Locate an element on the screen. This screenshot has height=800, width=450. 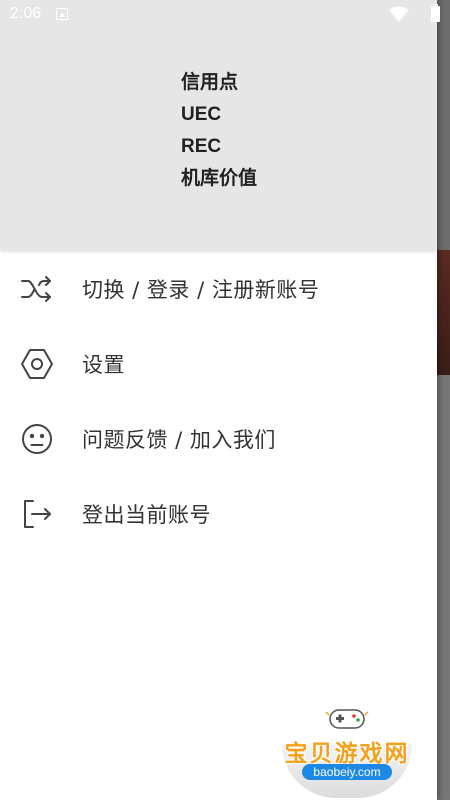
hexagon-settings-icon is located at coordinates (37, 364).